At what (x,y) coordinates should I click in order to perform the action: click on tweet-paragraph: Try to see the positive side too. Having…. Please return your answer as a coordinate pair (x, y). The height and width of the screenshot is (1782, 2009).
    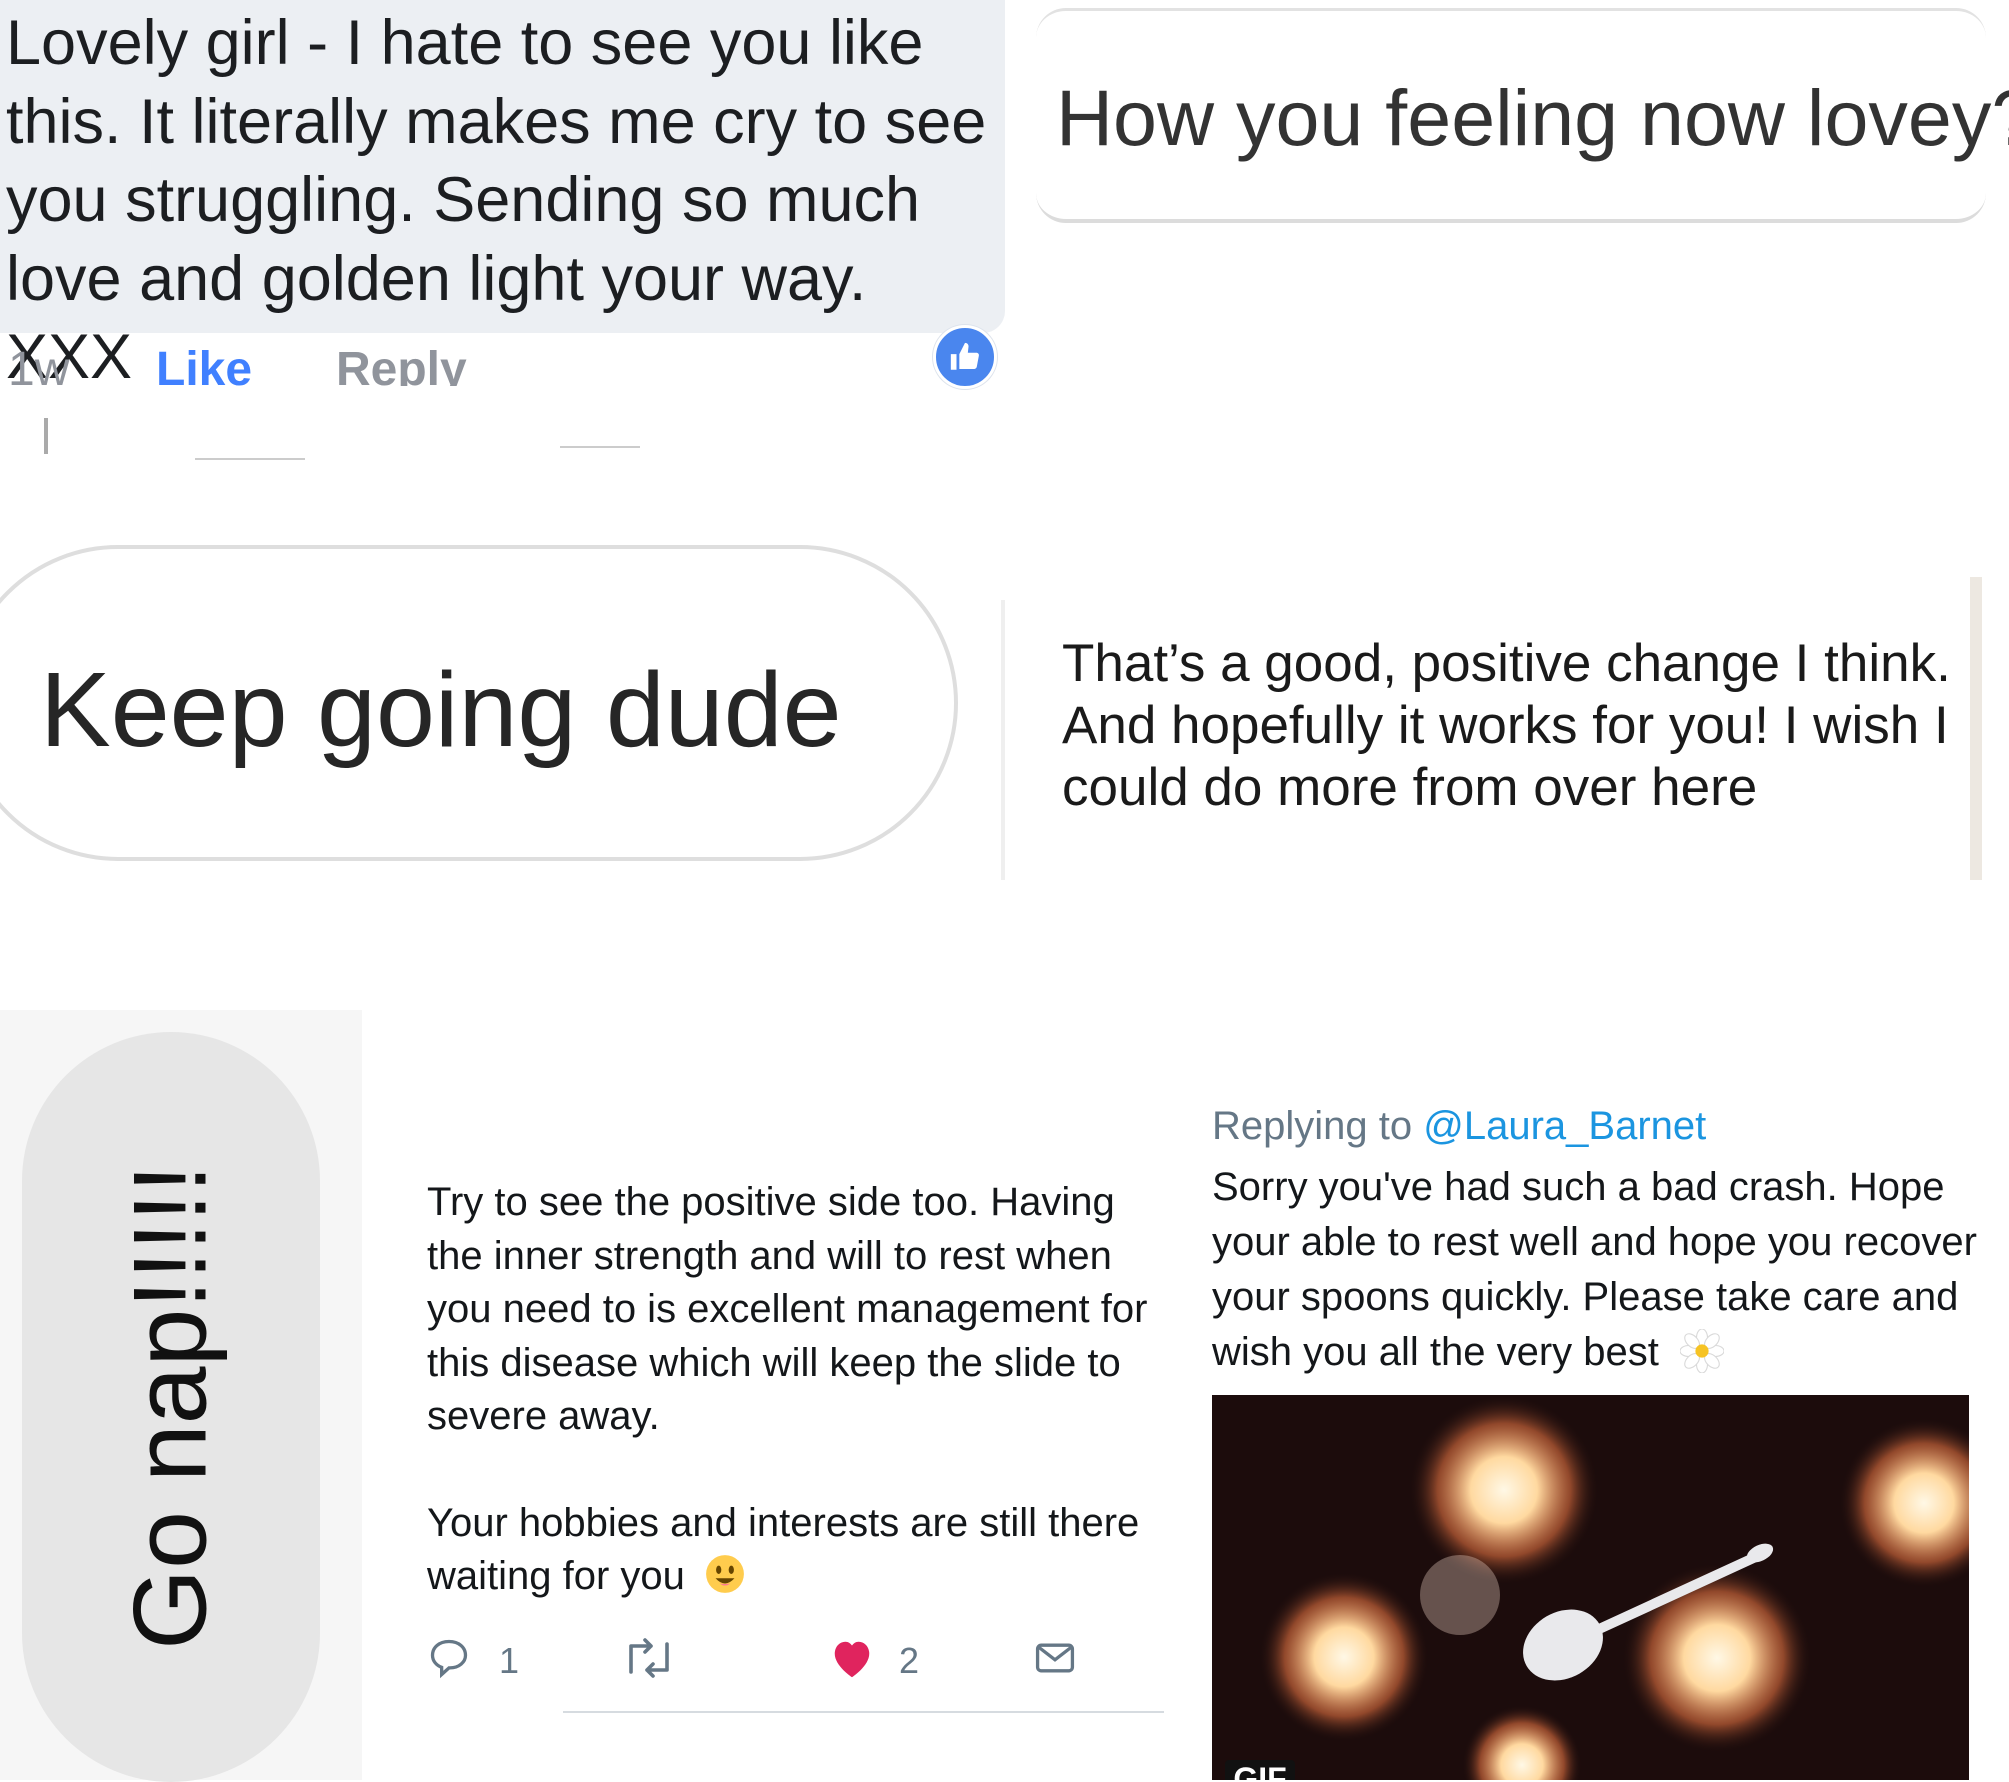
    Looking at the image, I should click on (787, 1309).